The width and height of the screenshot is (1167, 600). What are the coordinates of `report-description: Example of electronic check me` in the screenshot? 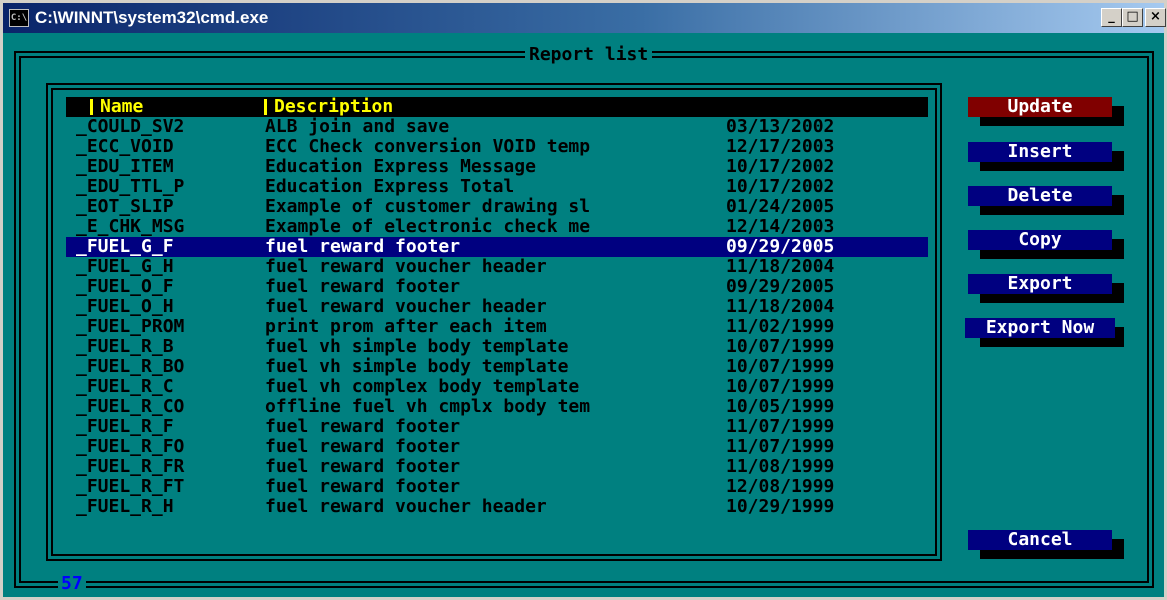 It's located at (428, 226).